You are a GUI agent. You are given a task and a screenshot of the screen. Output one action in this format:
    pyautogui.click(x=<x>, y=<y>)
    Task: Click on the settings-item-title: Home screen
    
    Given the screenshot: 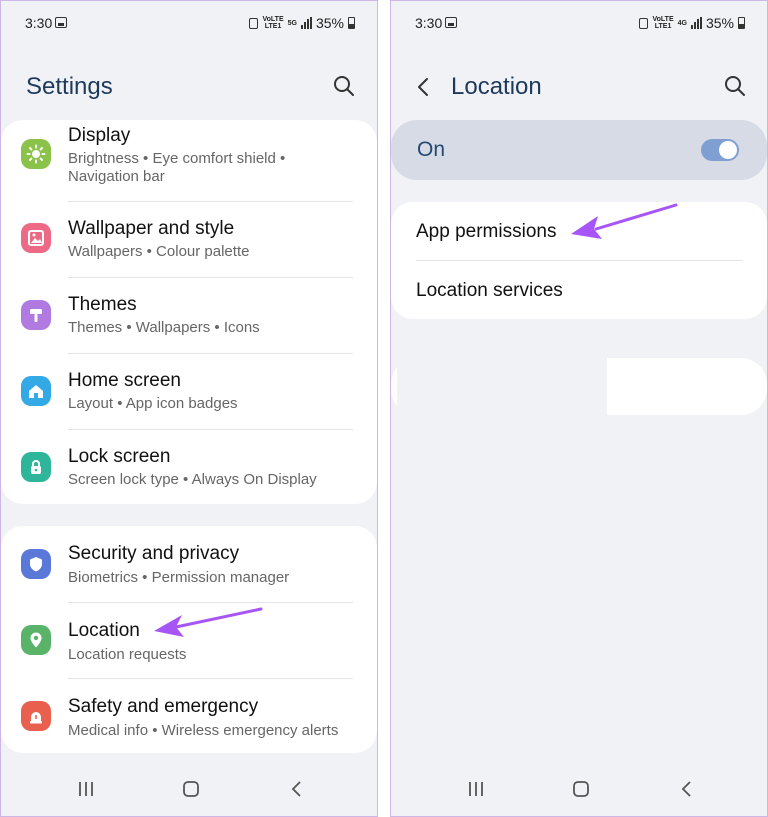 What is the action you would take?
    pyautogui.click(x=124, y=380)
    